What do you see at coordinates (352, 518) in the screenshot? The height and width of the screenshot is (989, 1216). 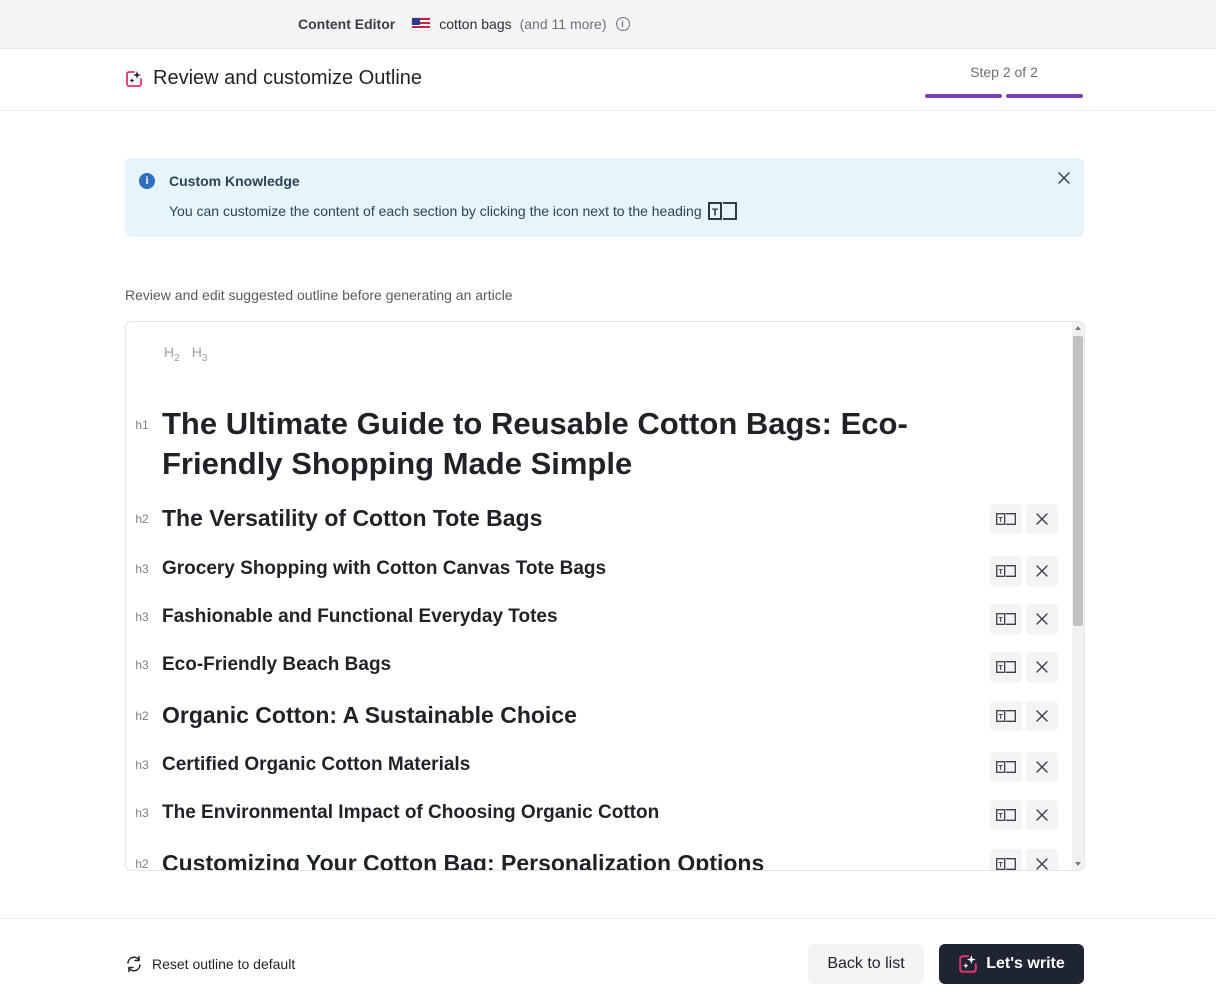 I see `outline-heading: The Versatility of Cotton Tote Bags` at bounding box center [352, 518].